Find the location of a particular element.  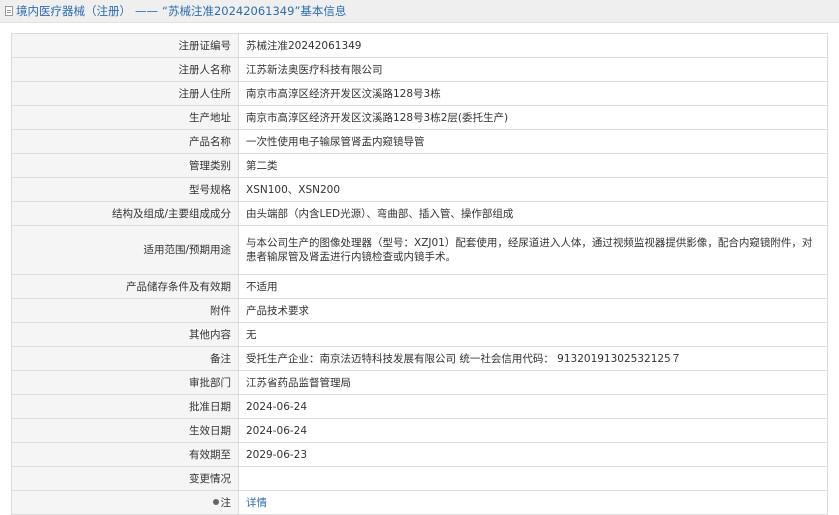

table-row: 注册人住所 南京市高淳区经济开发区汶溪路128号3栋 is located at coordinates (419, 93).